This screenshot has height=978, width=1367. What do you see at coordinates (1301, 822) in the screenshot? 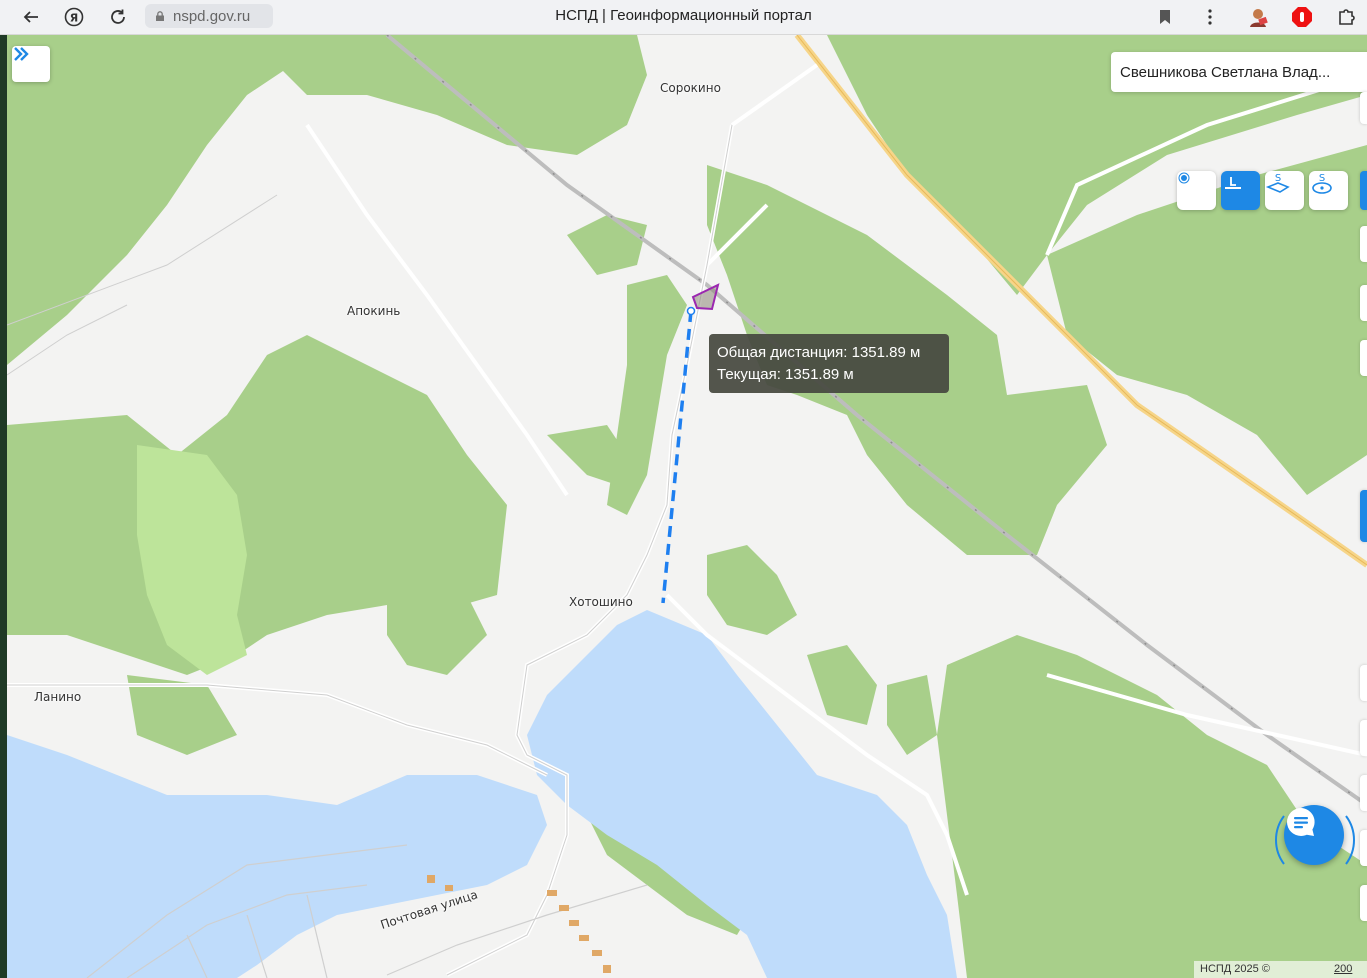
I see `chat-icon` at bounding box center [1301, 822].